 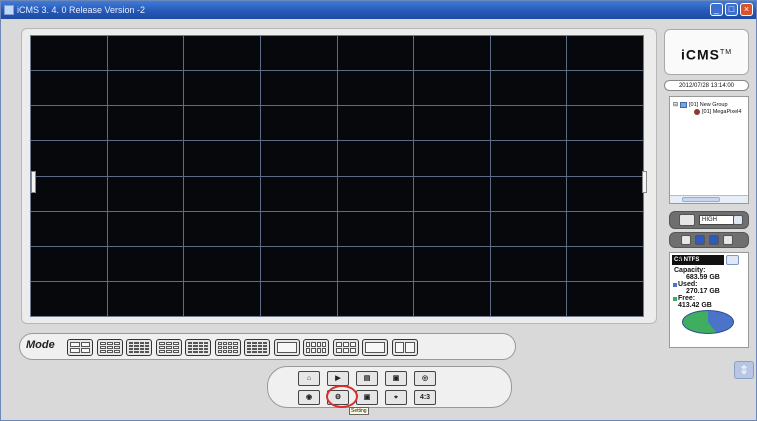 What do you see at coordinates (396, 397) in the screenshot?
I see `lock-button: ⌖` at bounding box center [396, 397].